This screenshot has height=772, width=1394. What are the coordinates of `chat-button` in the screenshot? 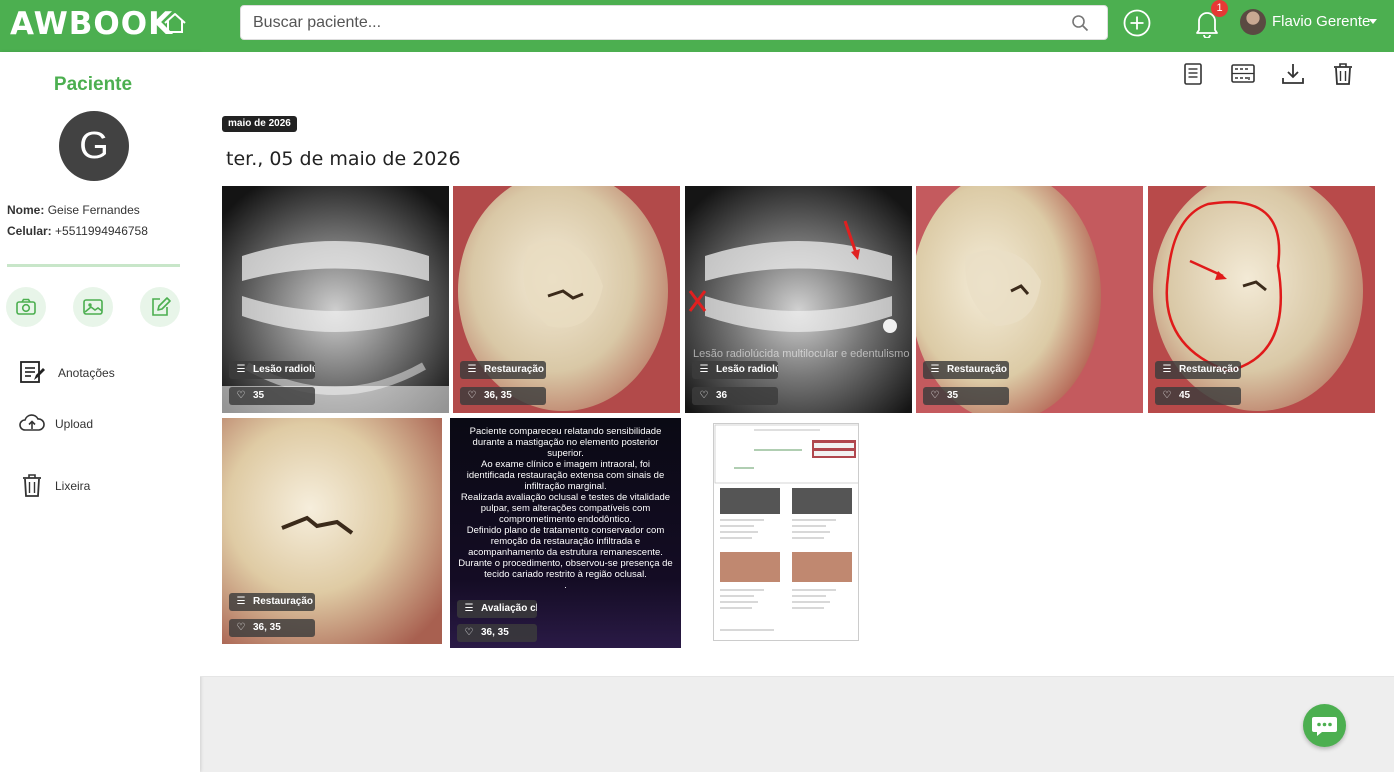 It's located at (1324, 725).